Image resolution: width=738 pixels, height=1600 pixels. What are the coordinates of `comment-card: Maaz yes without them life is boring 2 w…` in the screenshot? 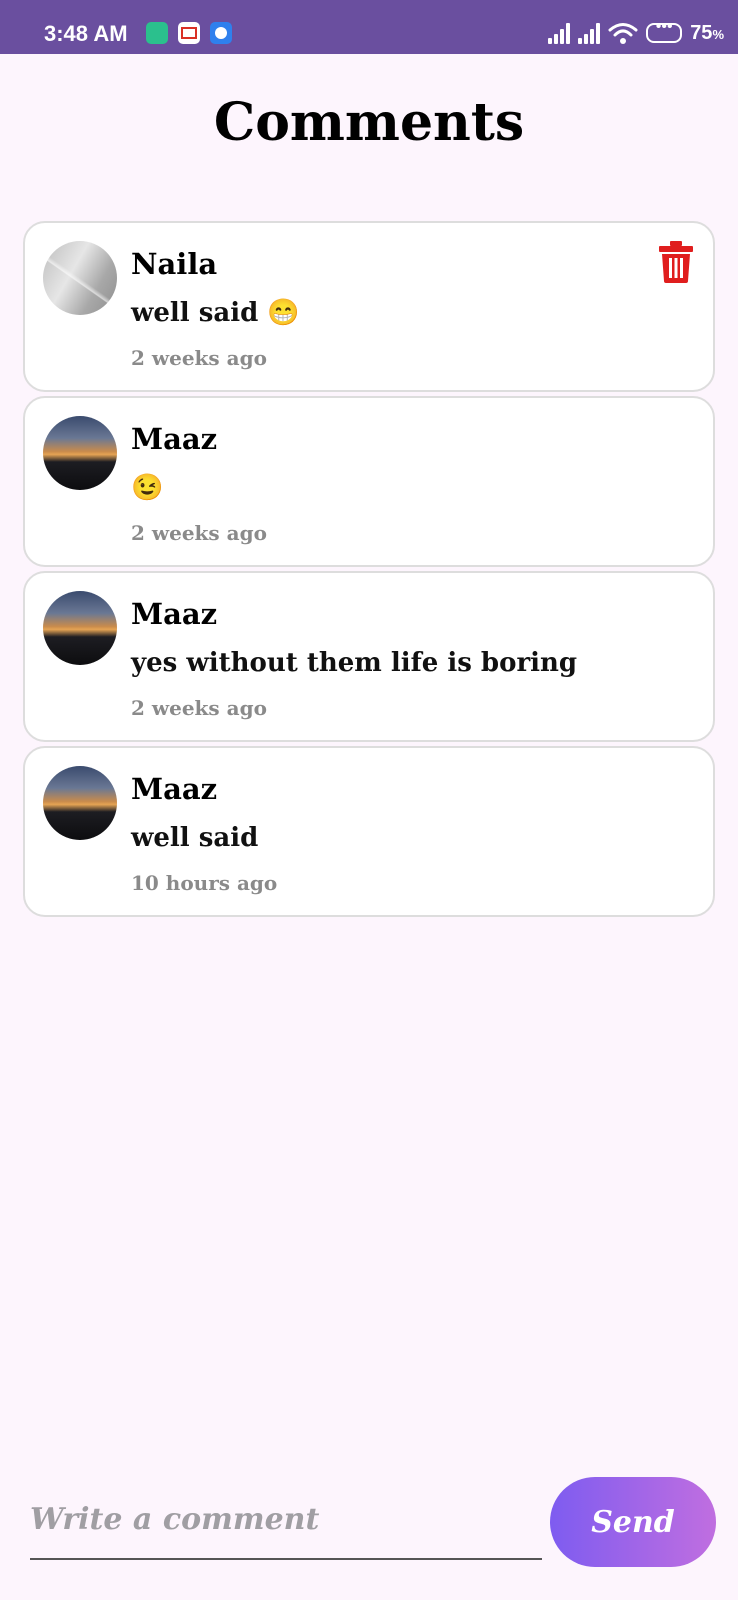 It's located at (369, 656).